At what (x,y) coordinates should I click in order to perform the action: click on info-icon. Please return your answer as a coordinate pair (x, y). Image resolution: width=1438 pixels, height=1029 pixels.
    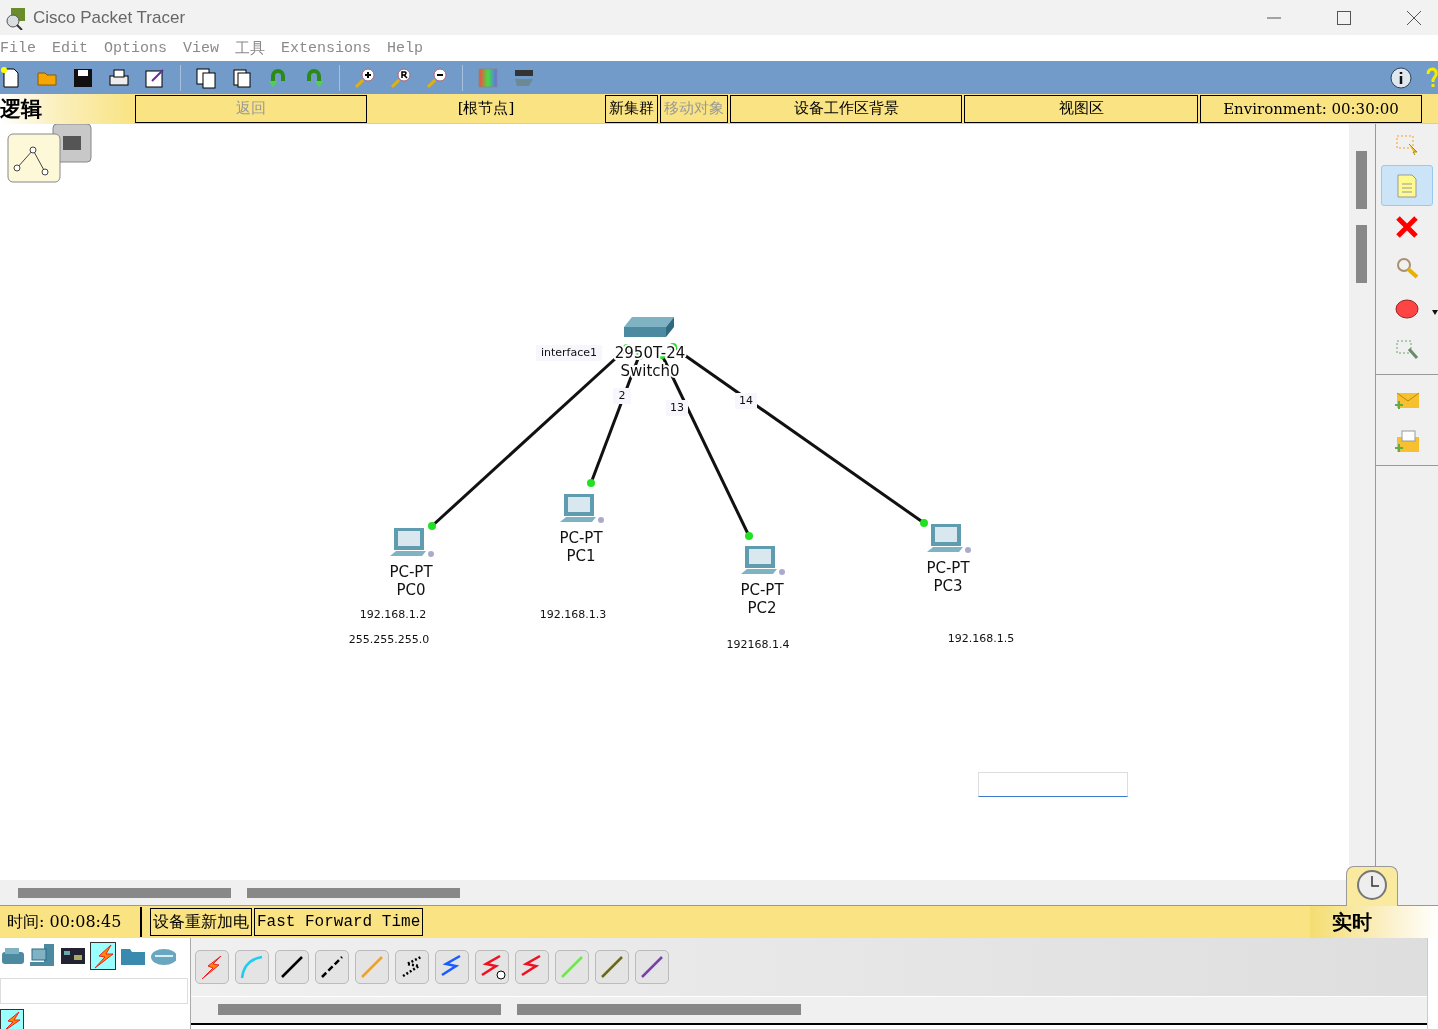
    Looking at the image, I should click on (1401, 77).